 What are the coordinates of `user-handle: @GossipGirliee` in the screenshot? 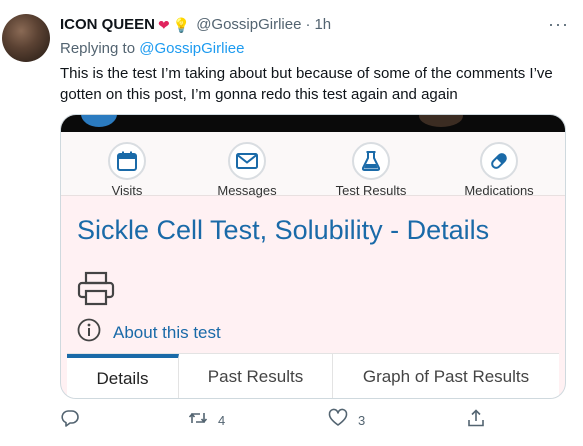 It's located at (248, 24).